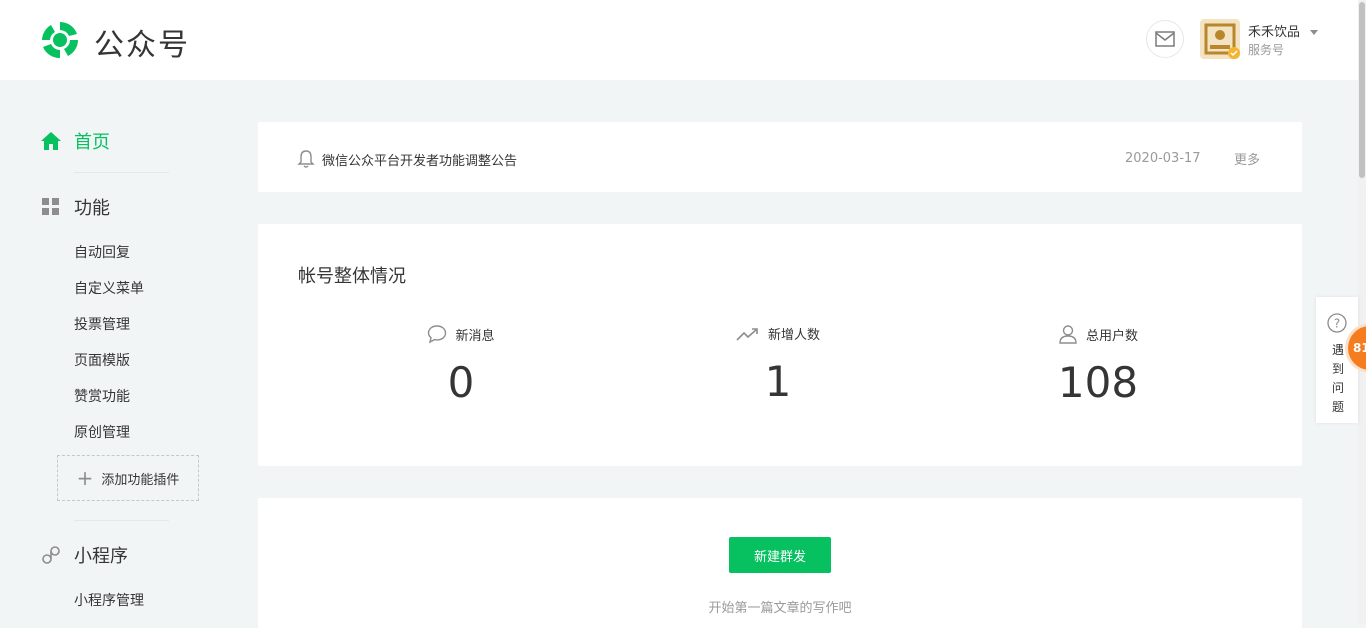 This screenshot has height=628, width=1366. Describe the element at coordinates (140, 480) in the screenshot. I see `add-plugin-label: 添加功能插件` at that location.